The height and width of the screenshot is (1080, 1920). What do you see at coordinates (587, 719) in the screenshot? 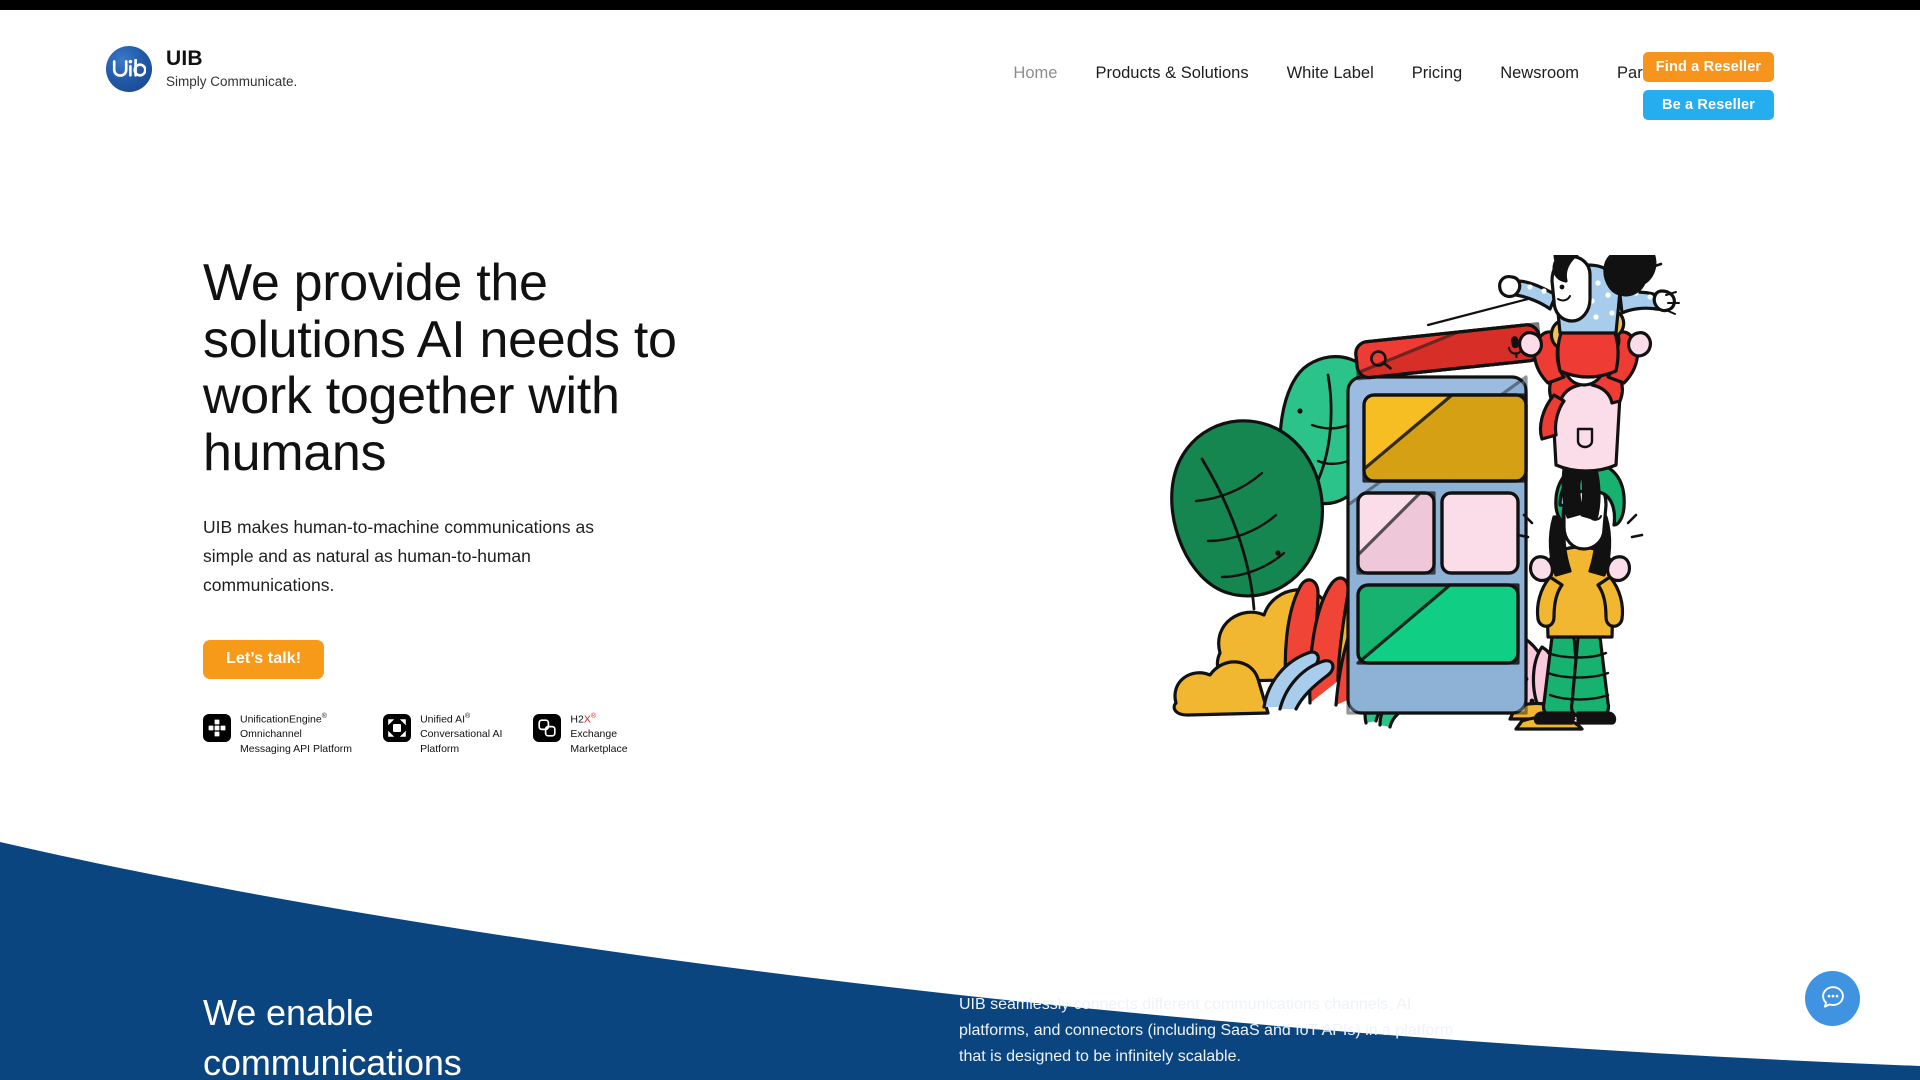
I see `badge-line1-highlight: X` at bounding box center [587, 719].